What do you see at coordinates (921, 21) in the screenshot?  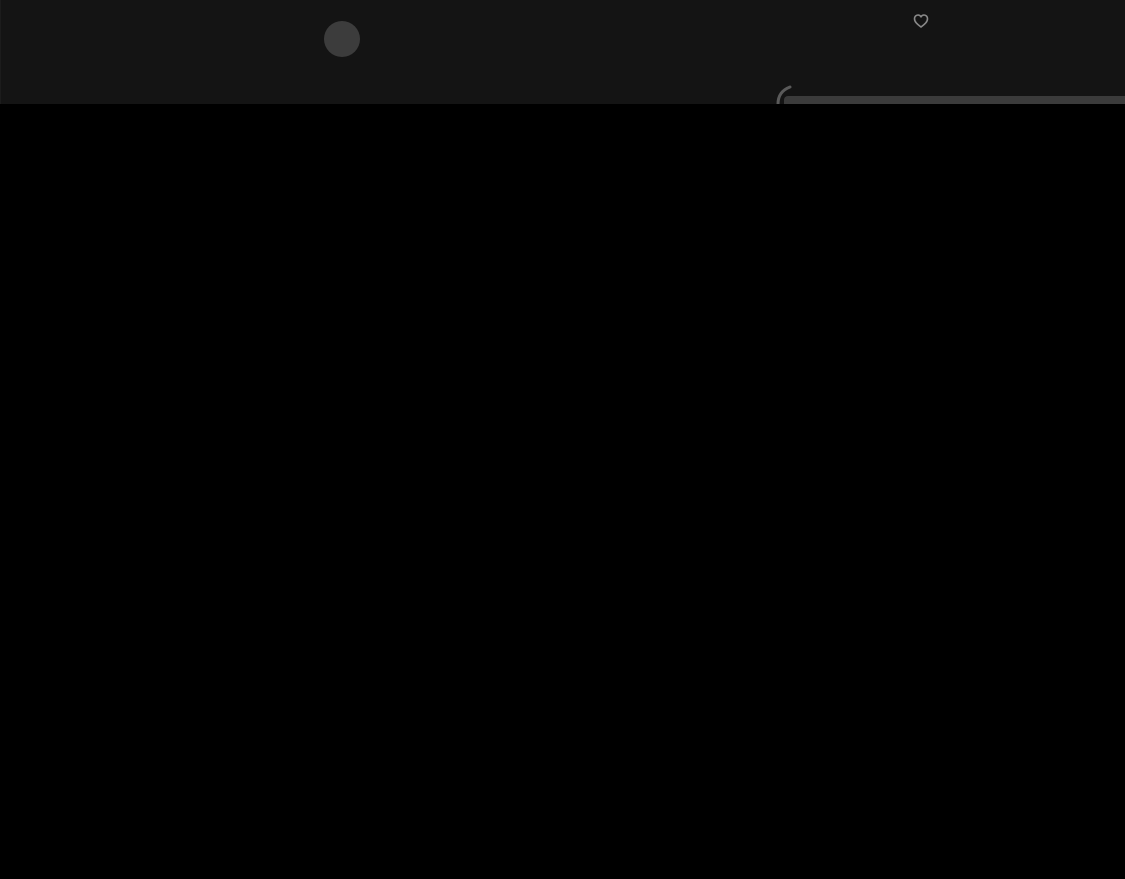 I see `heart-icon` at bounding box center [921, 21].